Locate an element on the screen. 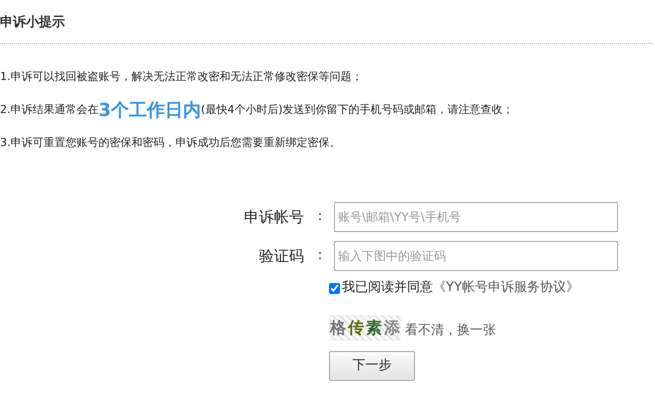 This screenshot has width=655, height=411. next-step-button: 下一步 is located at coordinates (372, 366).